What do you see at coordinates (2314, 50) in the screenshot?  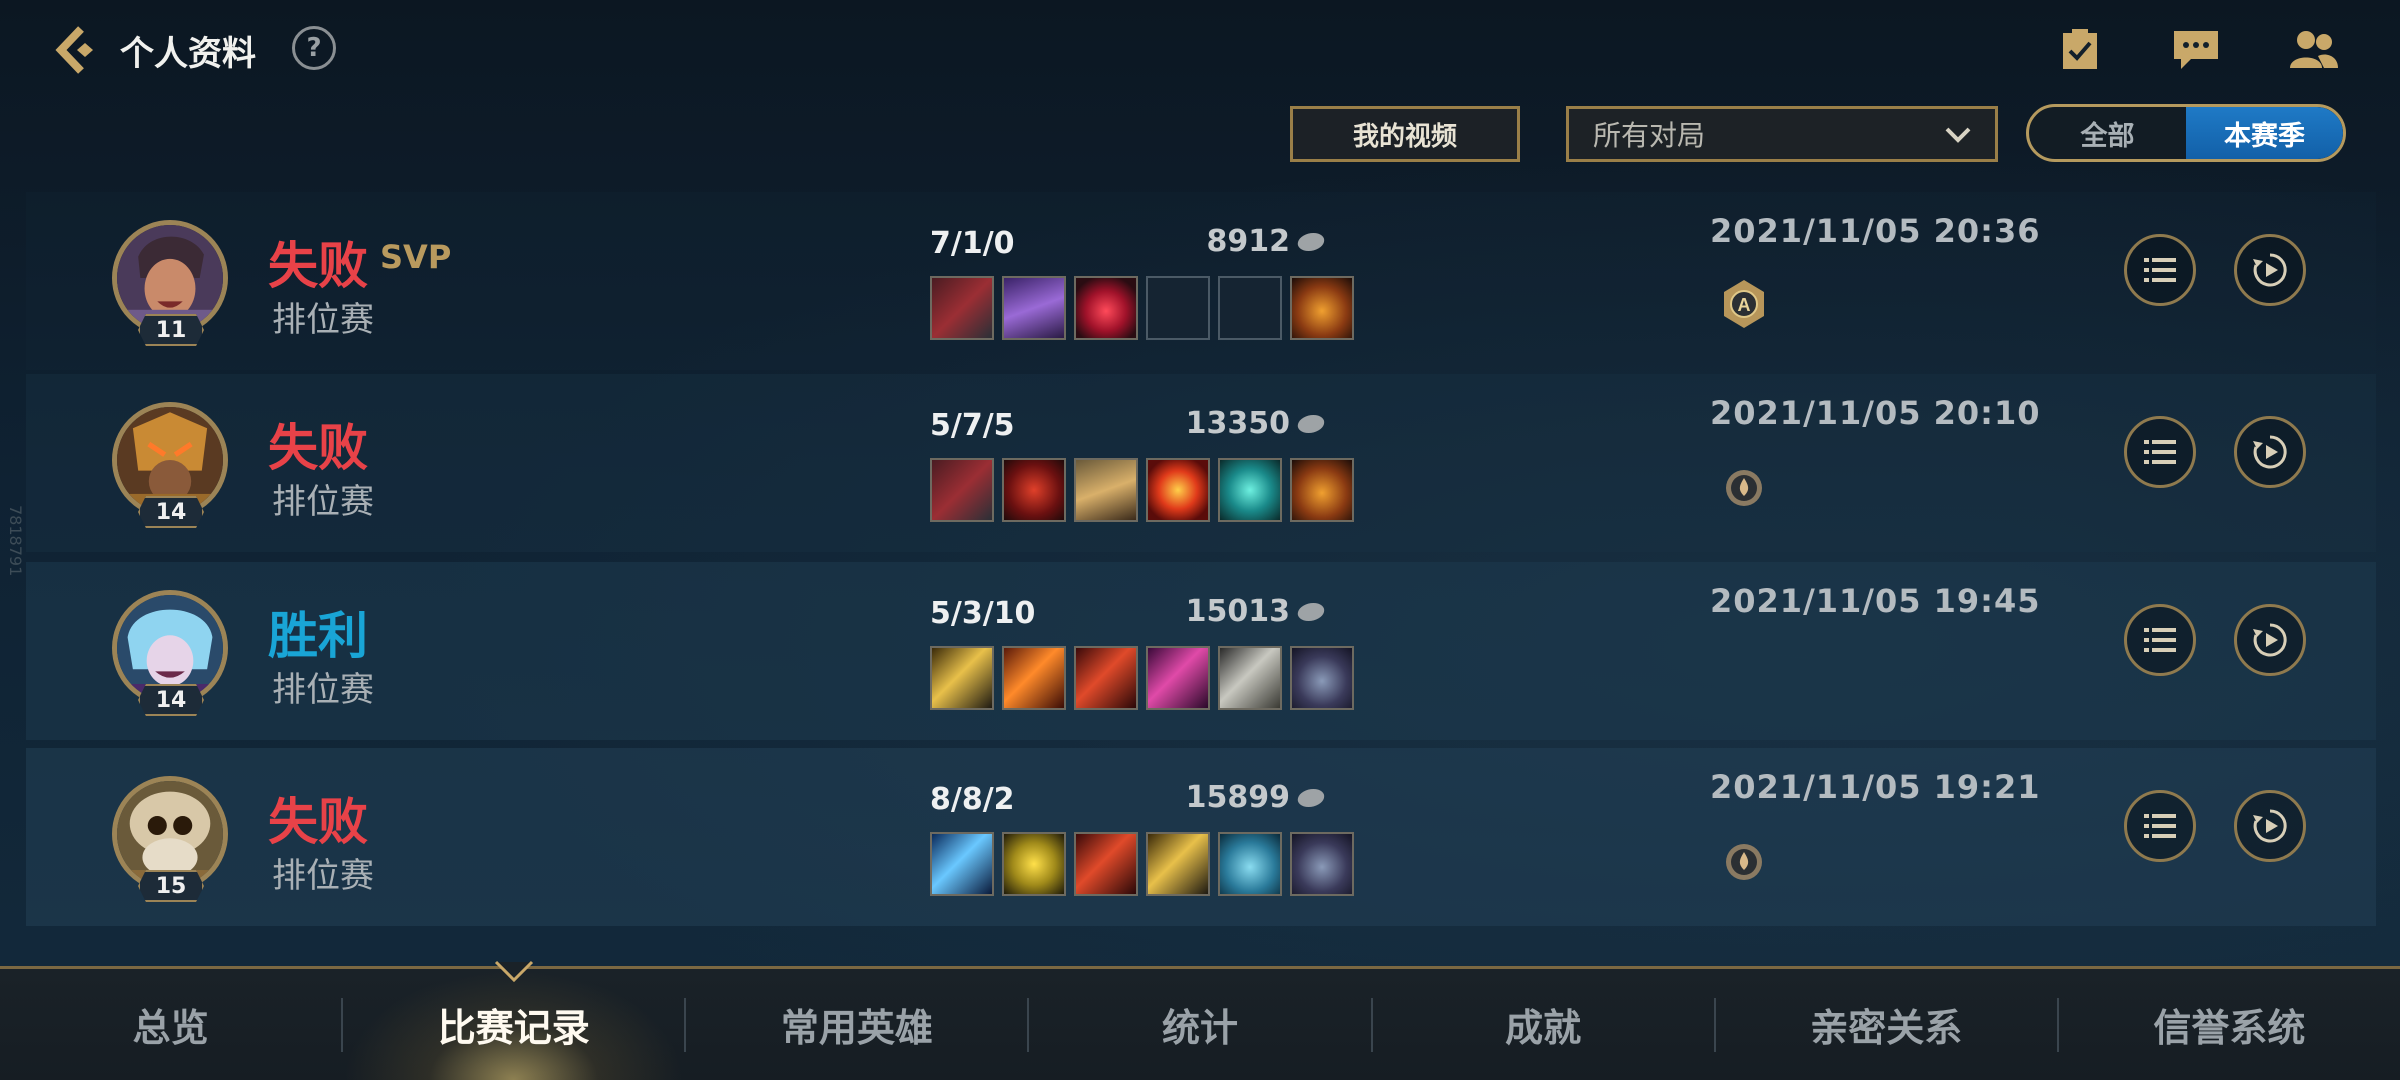 I see `friends-icon` at bounding box center [2314, 50].